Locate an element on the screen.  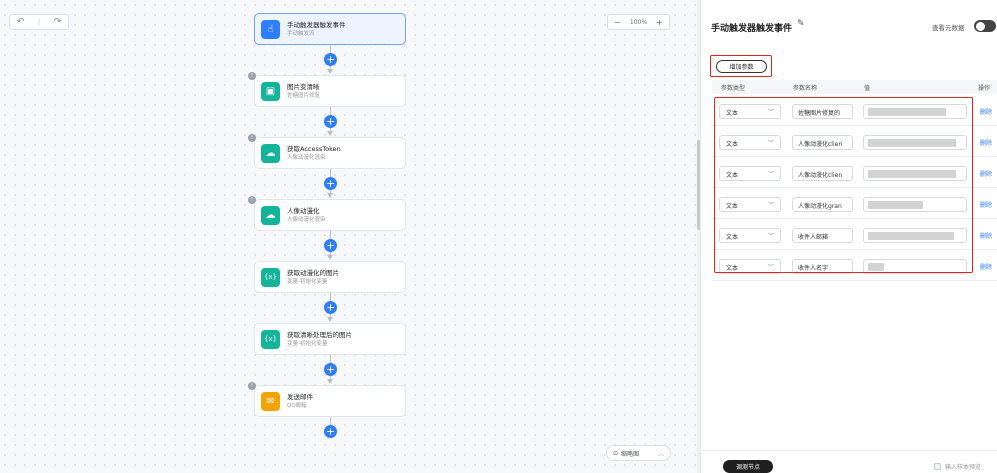
minimap-label: 缩略图 is located at coordinates (630, 454).